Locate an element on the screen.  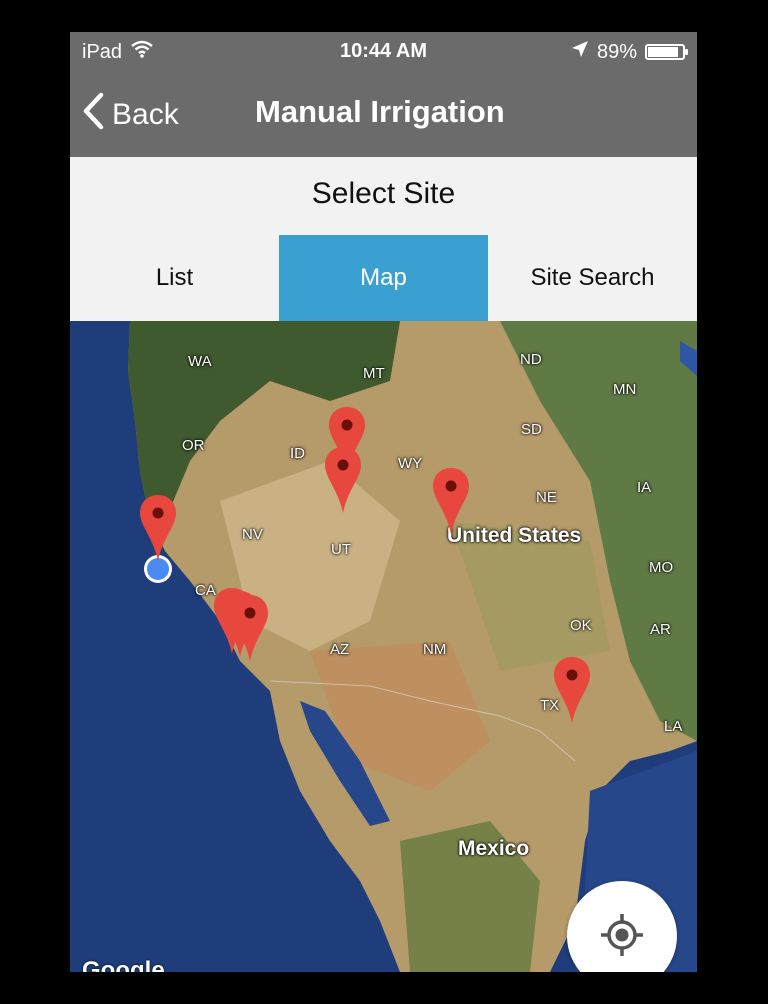
battery-icon is located at coordinates (666, 52).